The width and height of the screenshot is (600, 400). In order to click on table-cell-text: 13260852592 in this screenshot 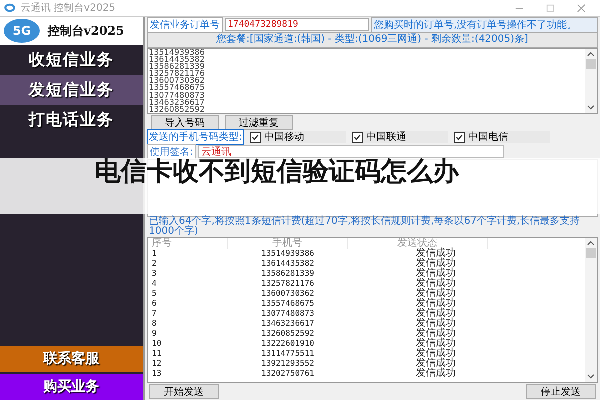, I will do `click(288, 334)`.